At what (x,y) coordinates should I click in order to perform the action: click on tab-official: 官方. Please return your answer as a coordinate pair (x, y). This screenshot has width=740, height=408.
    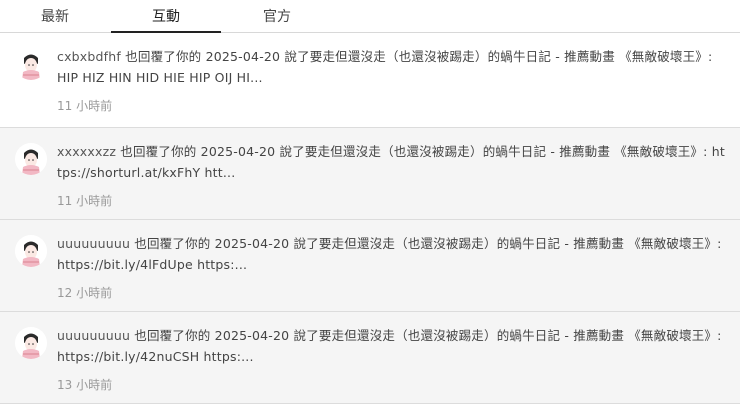
    Looking at the image, I should click on (277, 16).